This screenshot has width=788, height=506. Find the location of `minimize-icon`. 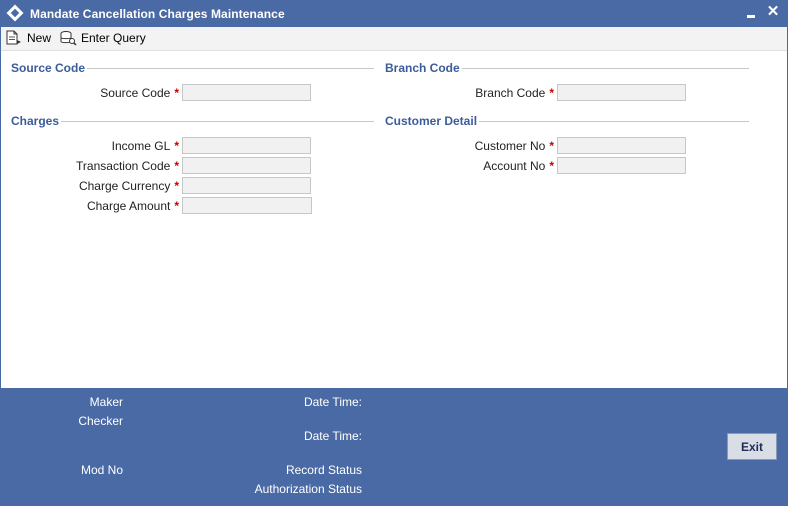

minimize-icon is located at coordinates (751, 13).